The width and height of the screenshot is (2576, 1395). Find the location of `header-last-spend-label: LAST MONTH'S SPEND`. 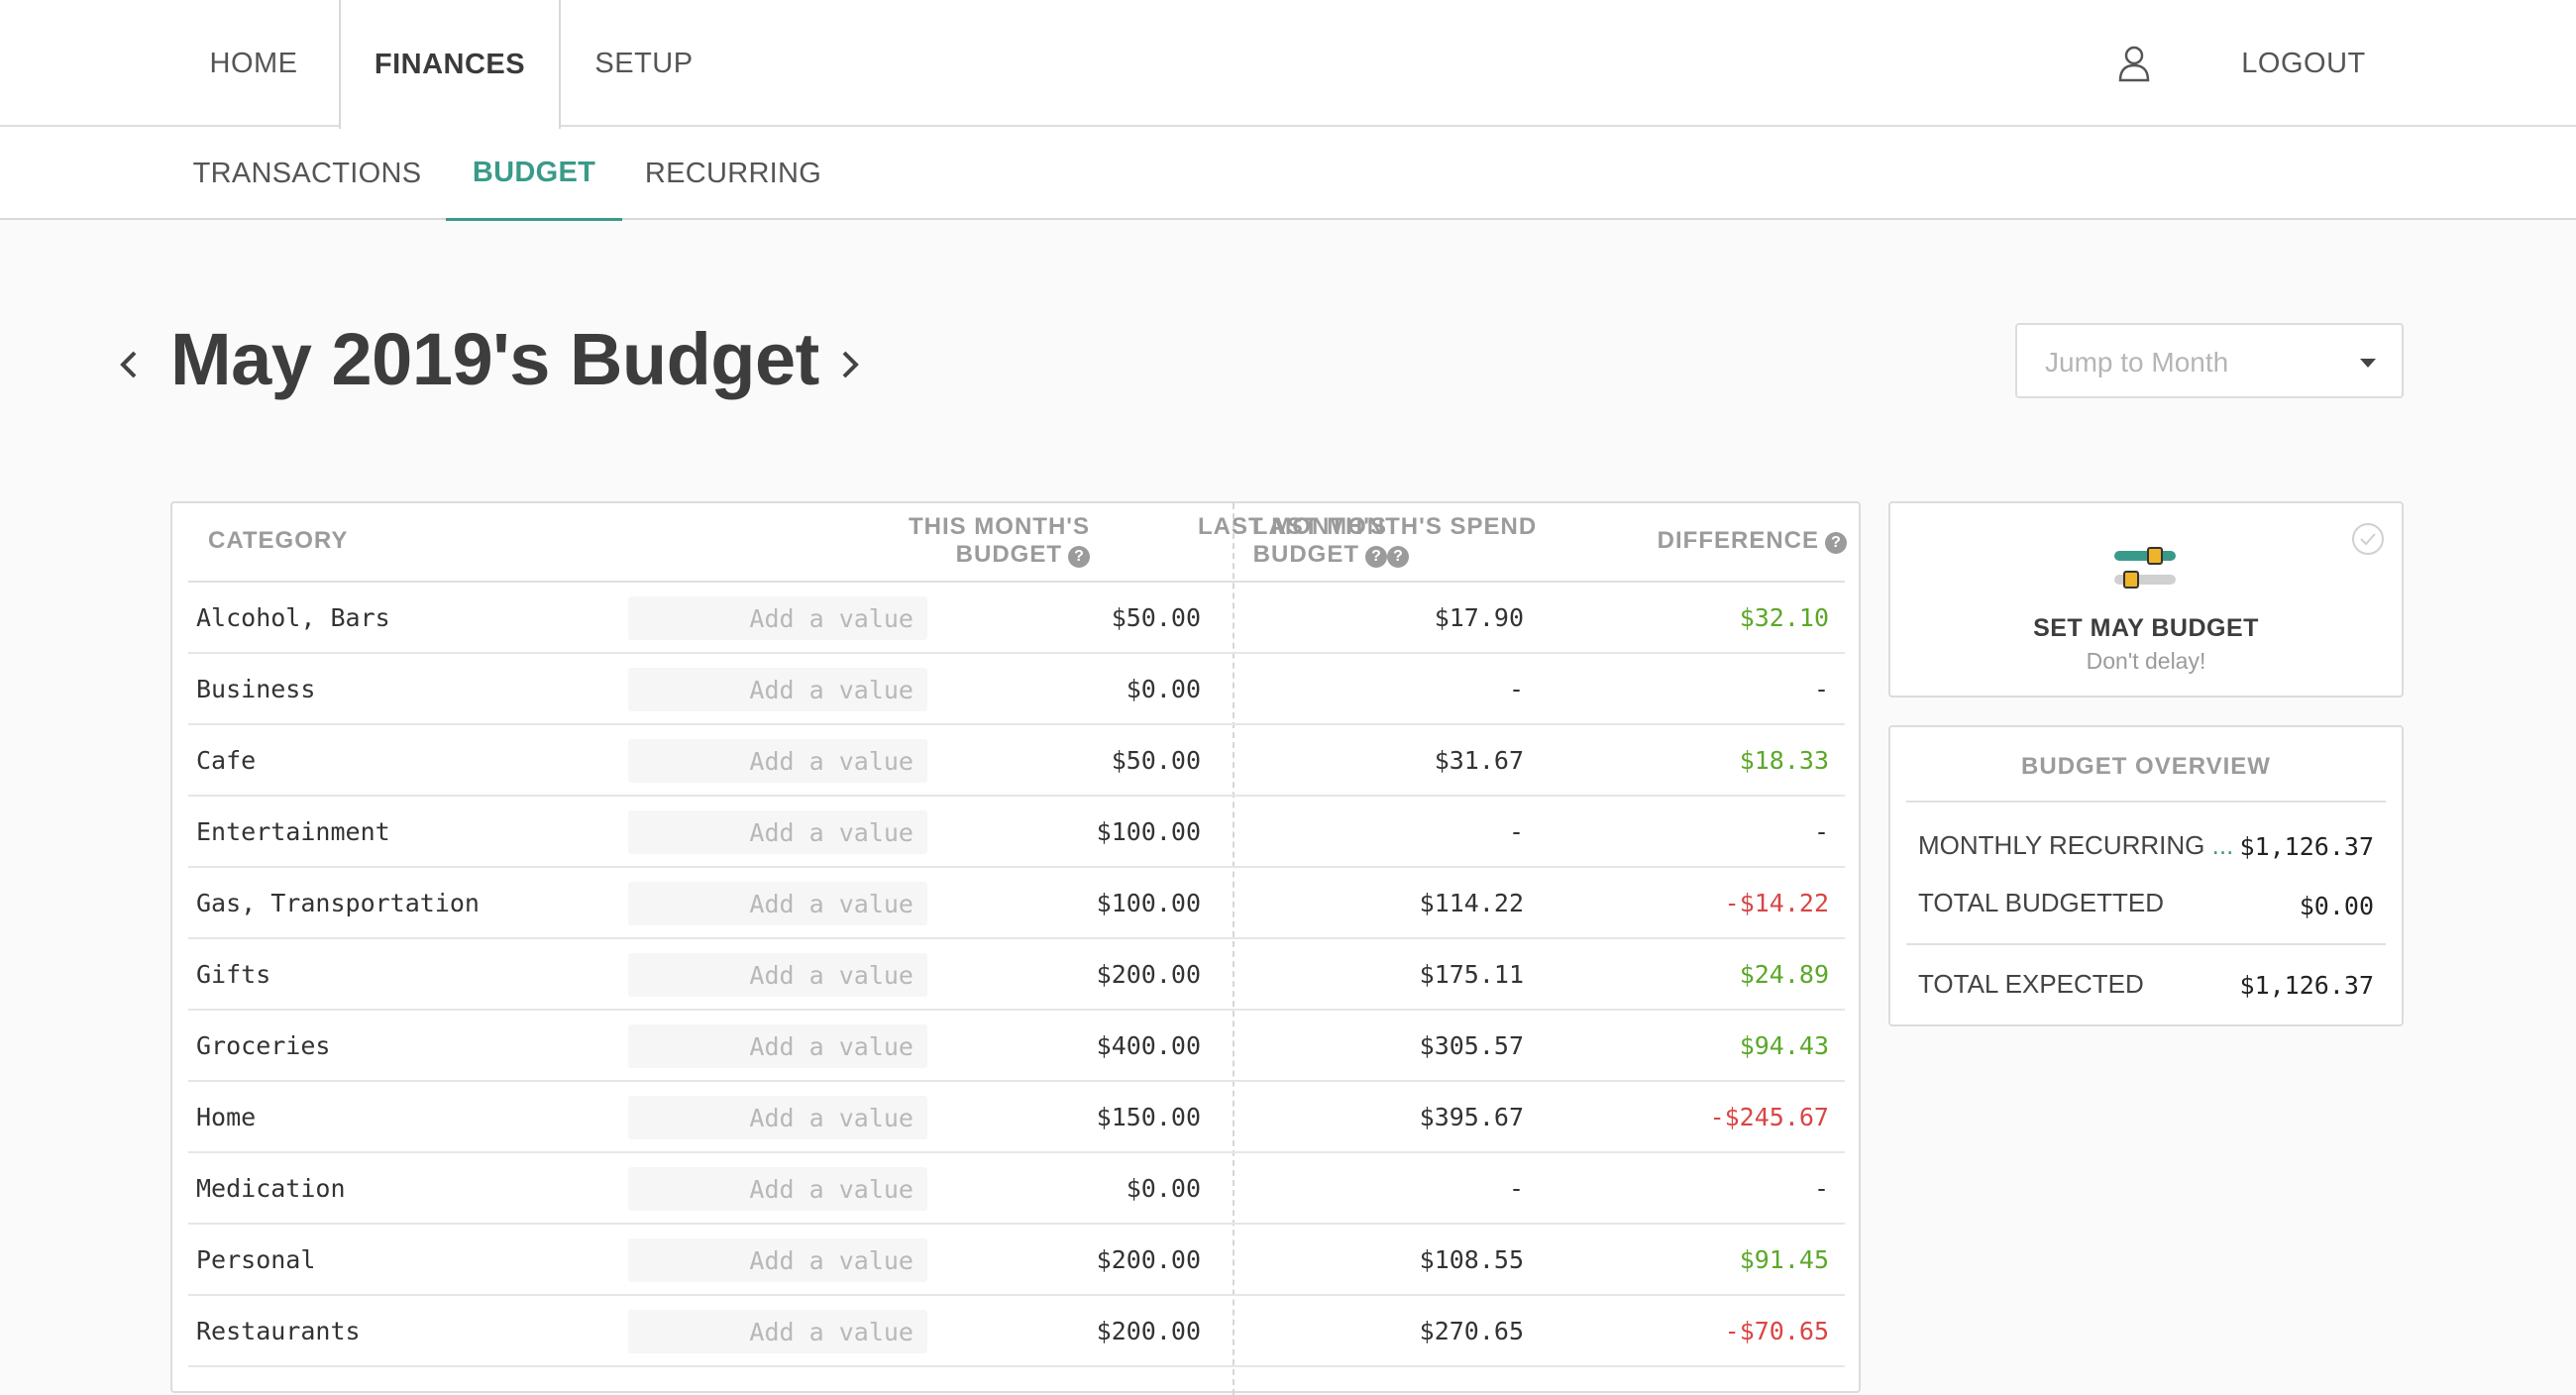

header-last-spend-label: LAST MONTH'S SPEND is located at coordinates (1395, 527).